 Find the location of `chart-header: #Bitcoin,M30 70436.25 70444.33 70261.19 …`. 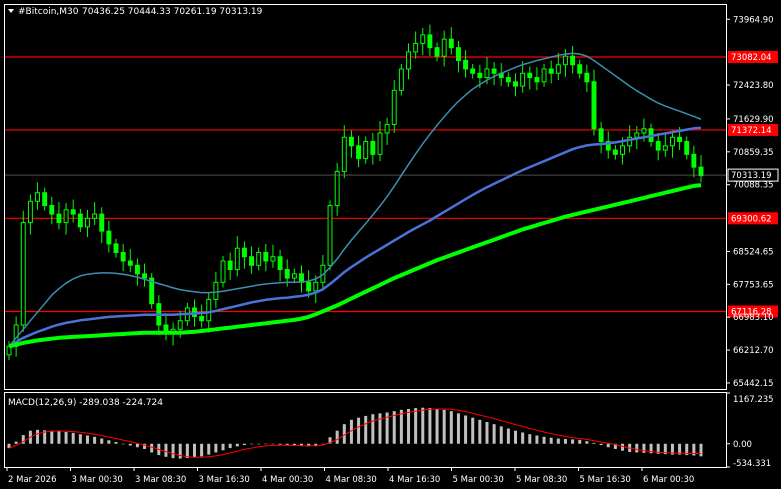

chart-header: #Bitcoin,M30 70436.25 70444.33 70261.19 … is located at coordinates (135, 12).